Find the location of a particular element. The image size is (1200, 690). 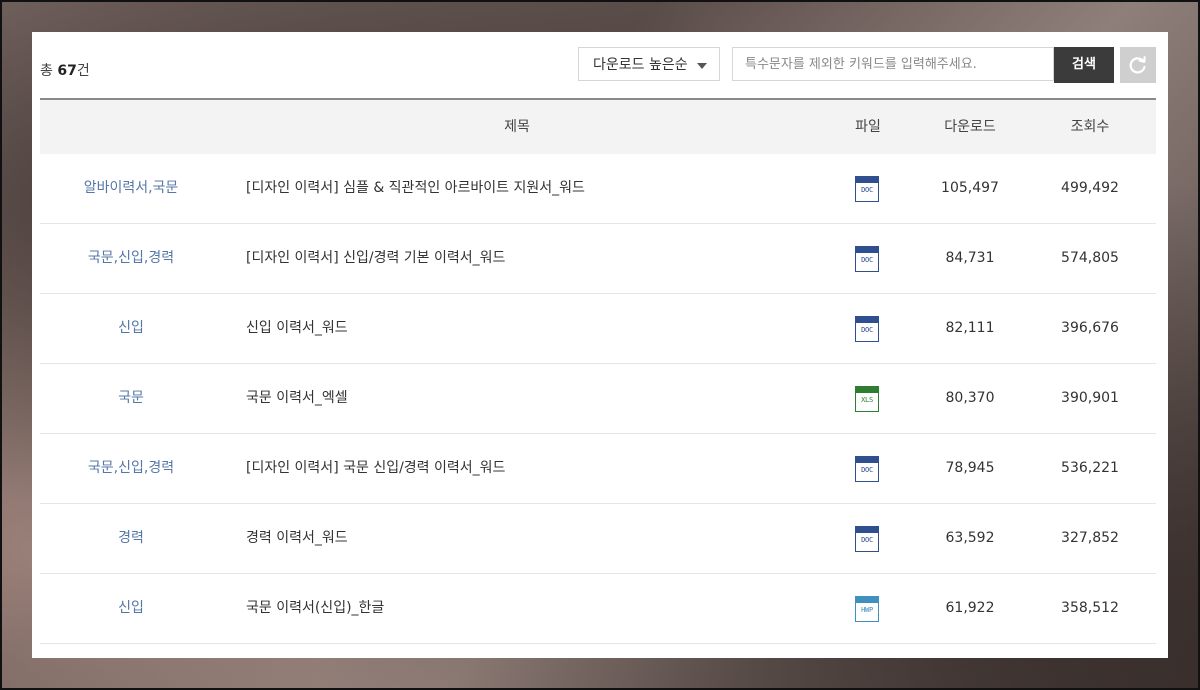

row-views: 536,221 is located at coordinates (1090, 468).